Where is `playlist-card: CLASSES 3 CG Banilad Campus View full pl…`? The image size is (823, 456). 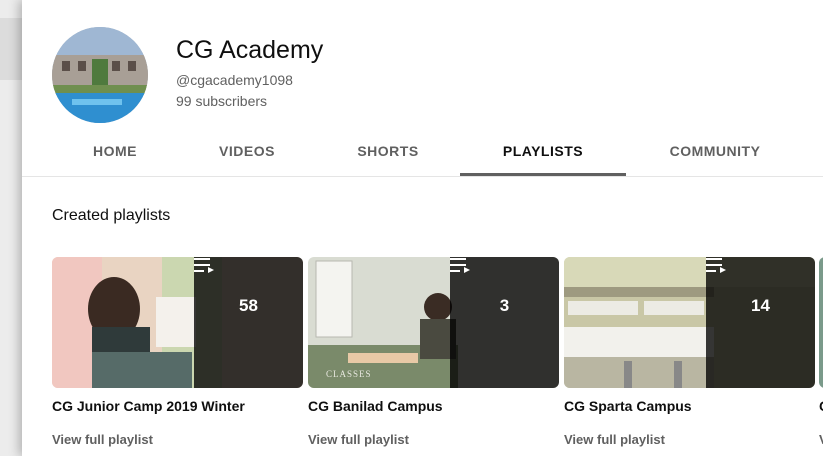
playlist-card: CLASSES 3 CG Banilad Campus View full pl… is located at coordinates (433, 352).